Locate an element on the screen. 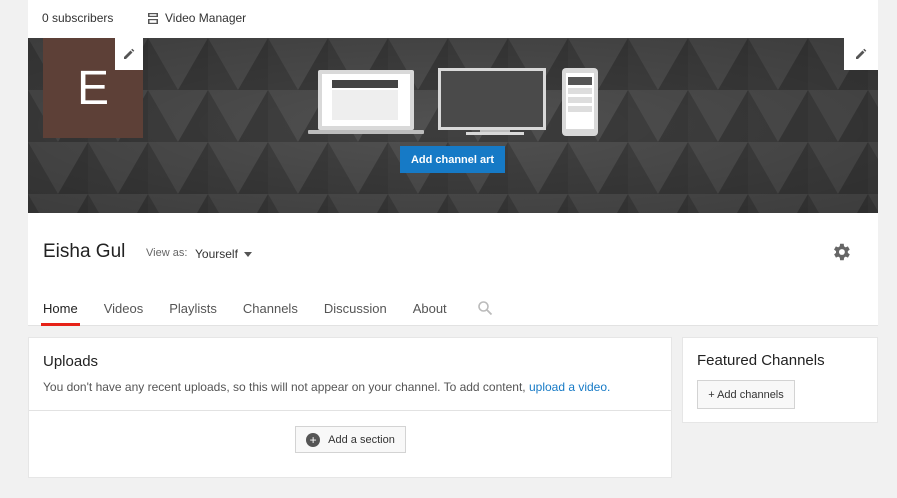 This screenshot has width=897, height=498. featured-channels-title: Featured Channels is located at coordinates (761, 360).